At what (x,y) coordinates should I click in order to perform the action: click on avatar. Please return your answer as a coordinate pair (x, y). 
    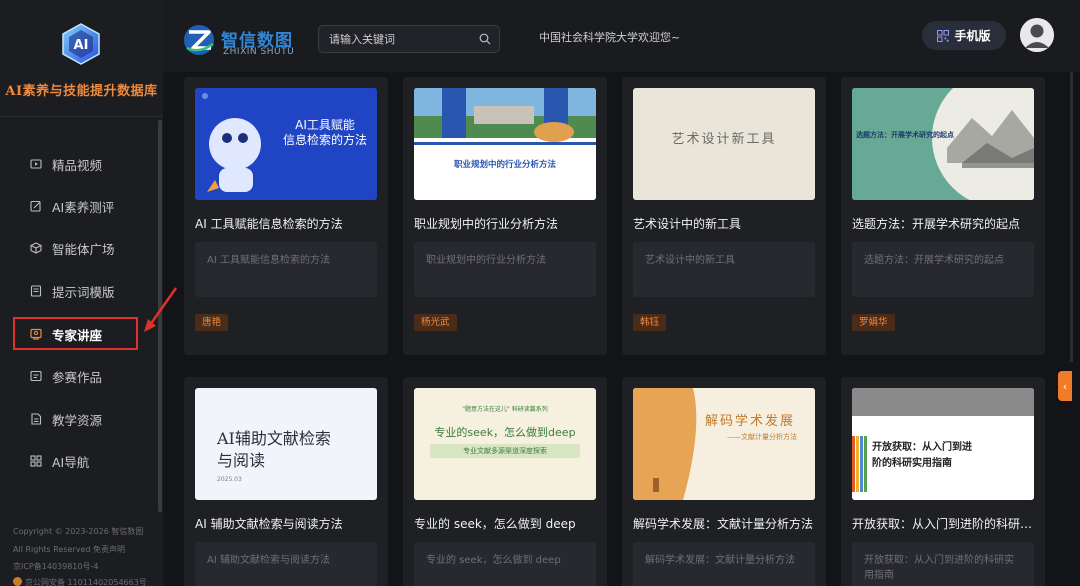
    Looking at the image, I should click on (1037, 35).